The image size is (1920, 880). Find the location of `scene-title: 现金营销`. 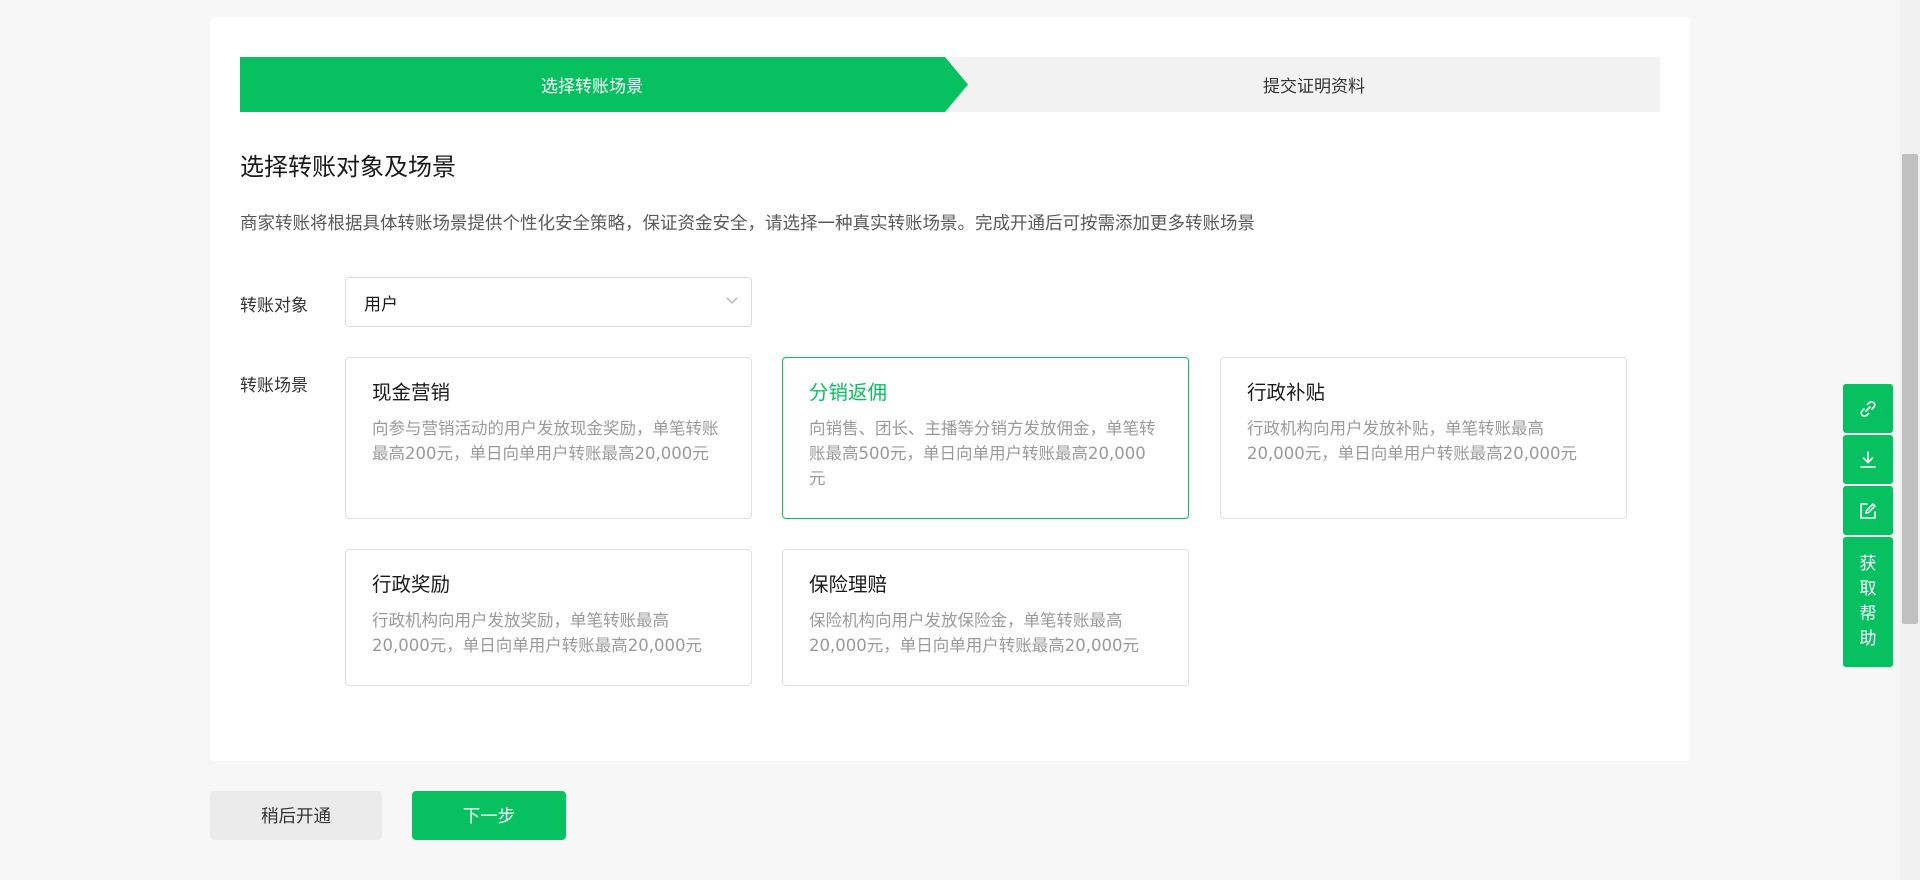

scene-title: 现金营销 is located at coordinates (411, 392).